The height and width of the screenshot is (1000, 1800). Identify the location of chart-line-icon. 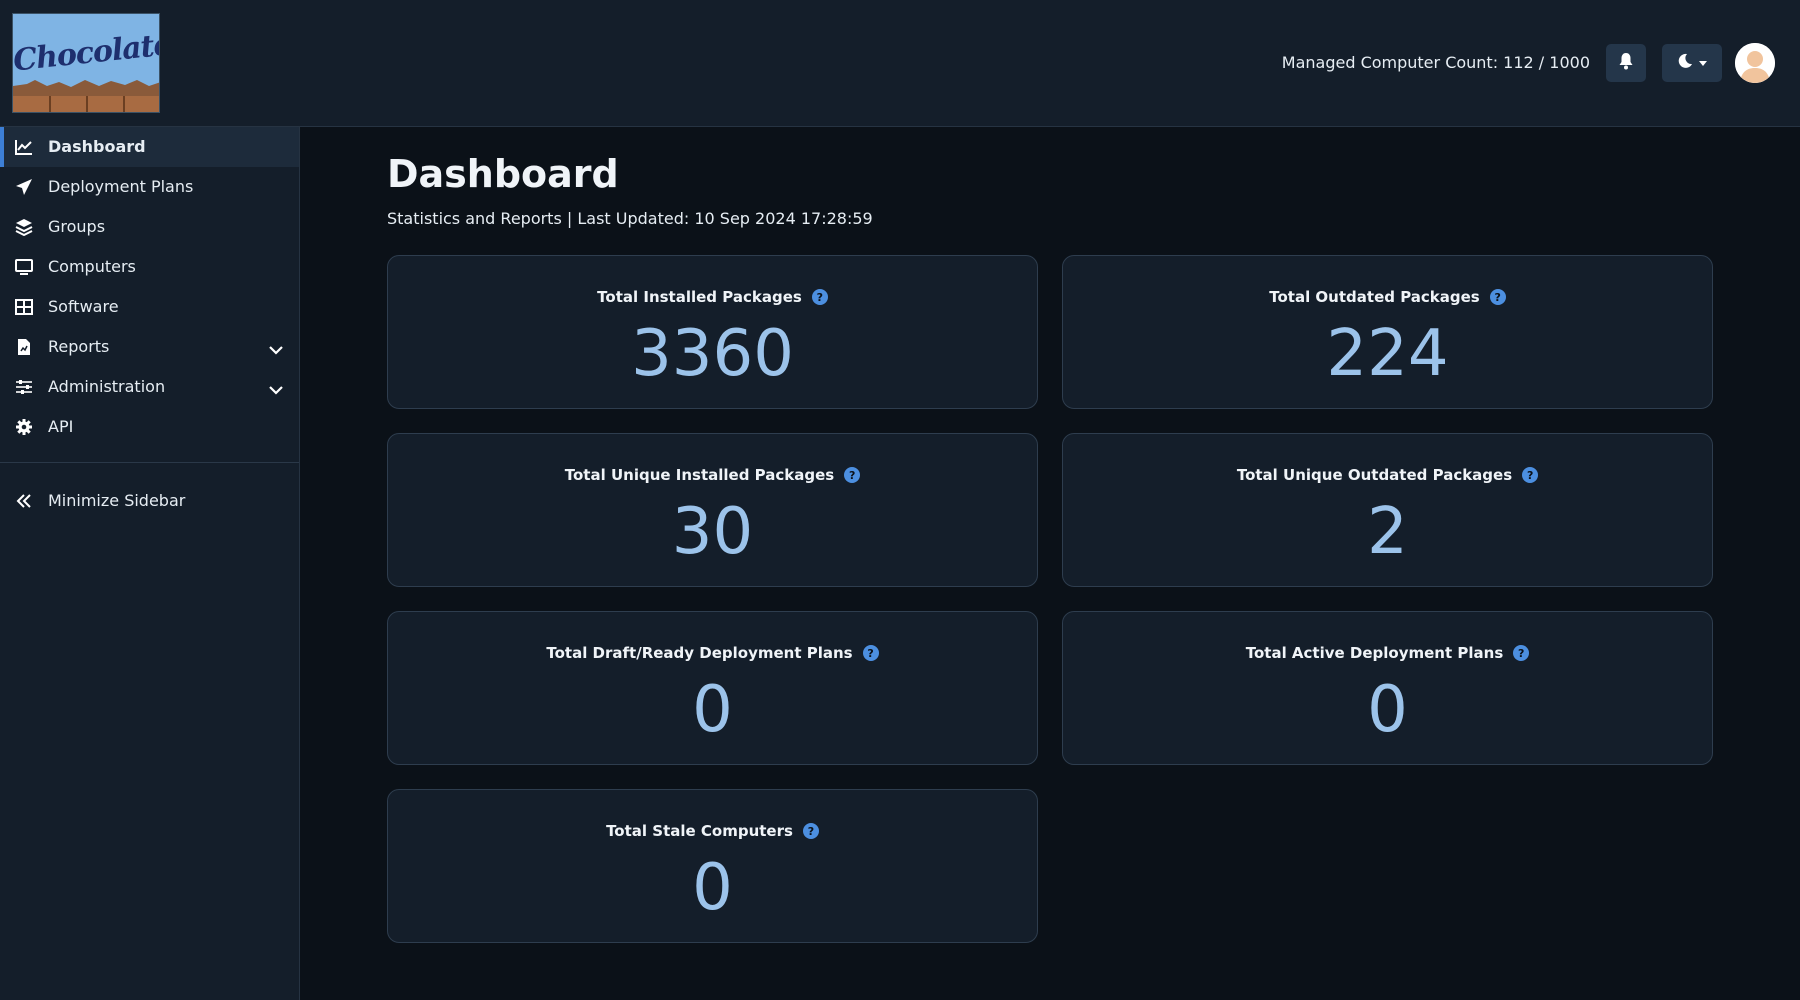
(24, 147).